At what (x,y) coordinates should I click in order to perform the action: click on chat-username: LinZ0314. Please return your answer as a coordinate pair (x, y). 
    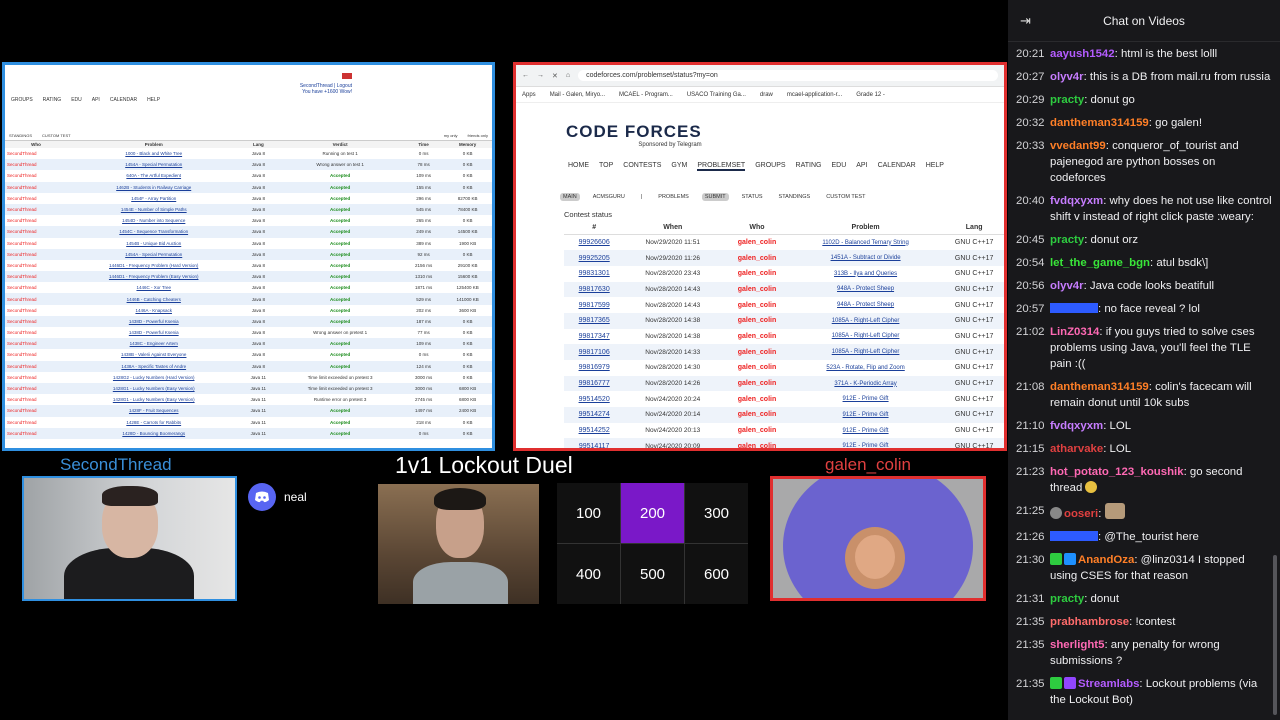
    Looking at the image, I should click on (1074, 332).